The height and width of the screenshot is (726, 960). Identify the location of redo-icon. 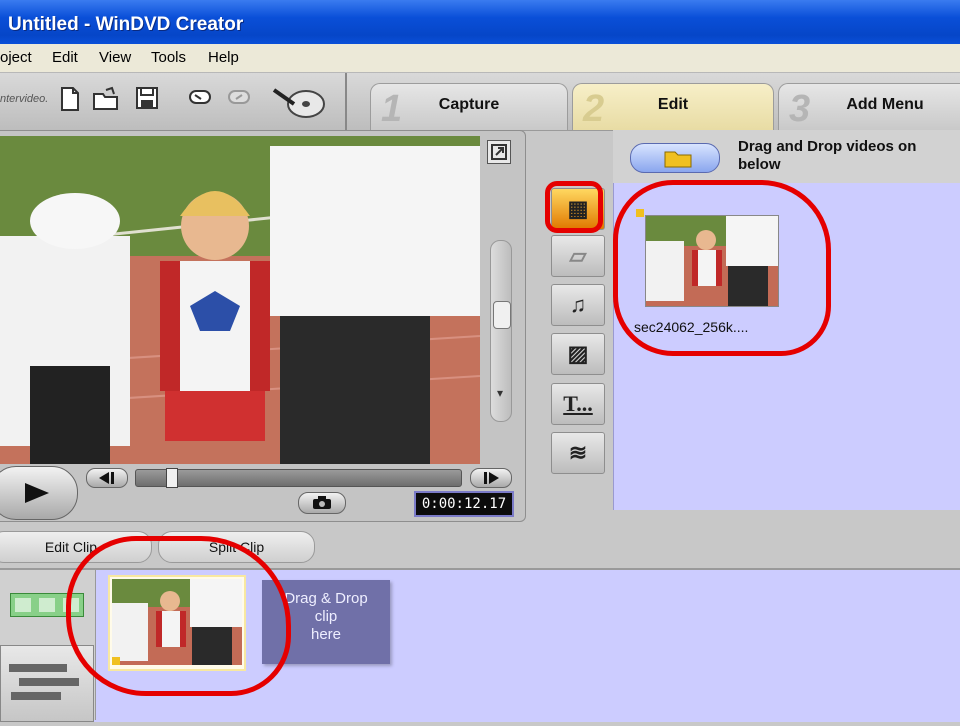
(240, 100).